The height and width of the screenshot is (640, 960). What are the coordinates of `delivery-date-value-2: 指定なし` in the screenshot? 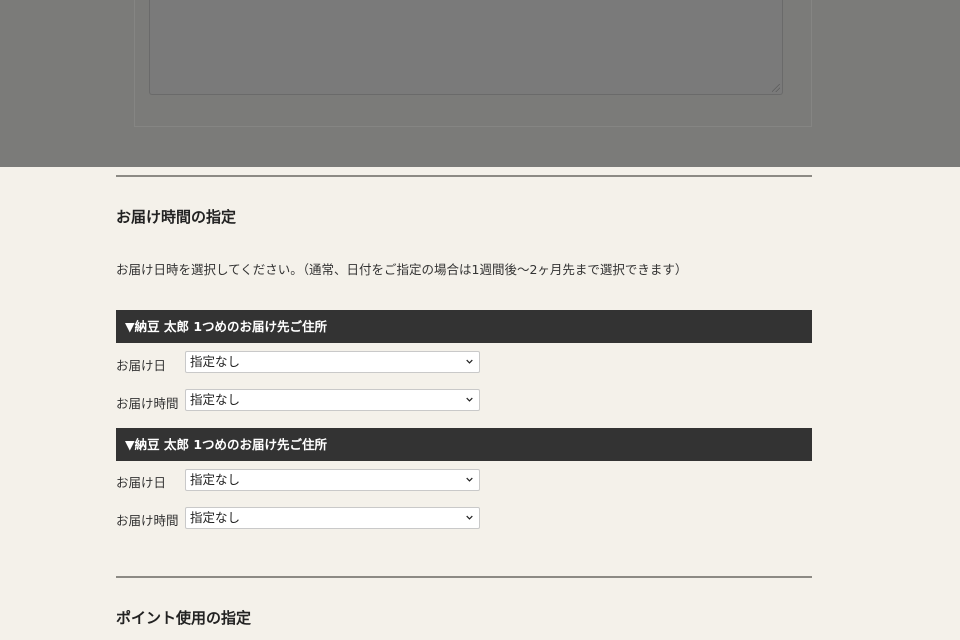 It's located at (215, 479).